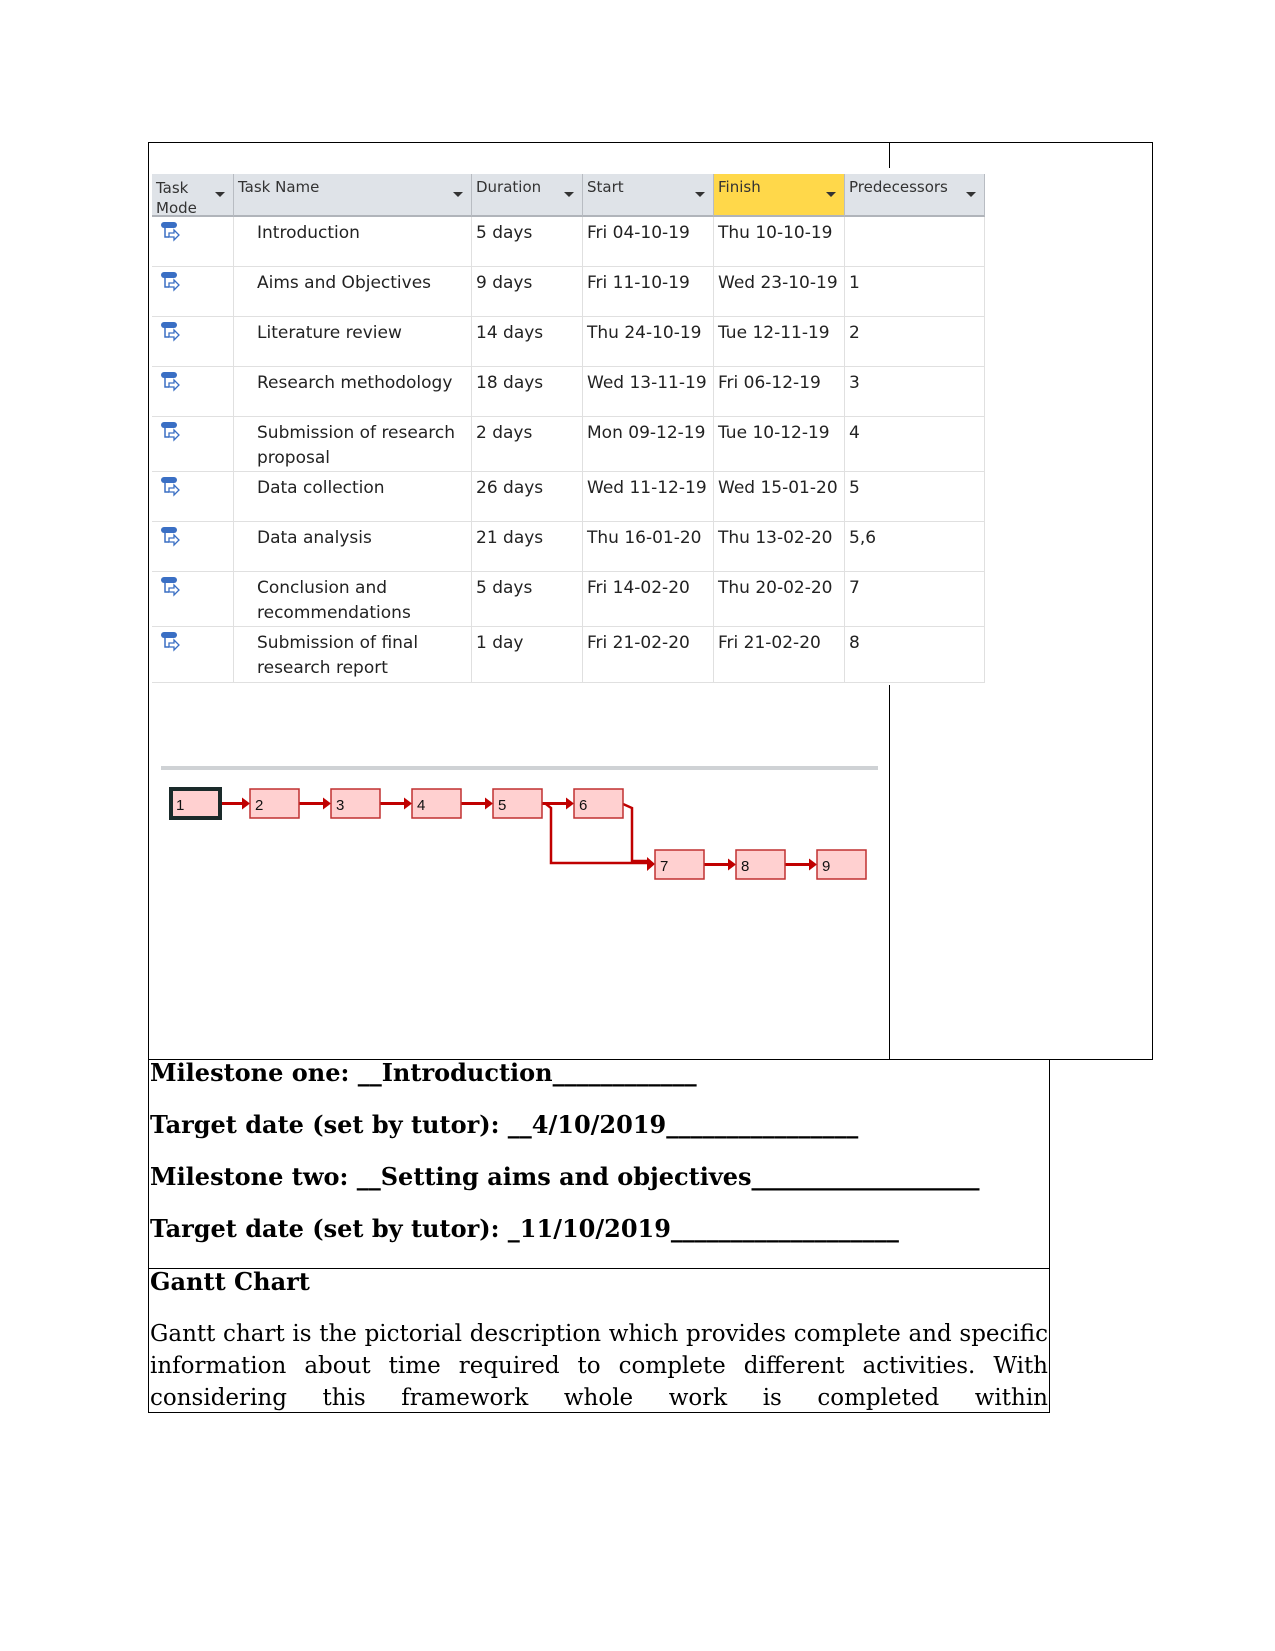 Image resolution: width=1275 pixels, height=1651 pixels. What do you see at coordinates (259, 805) in the screenshot?
I see `node-label: 2` at bounding box center [259, 805].